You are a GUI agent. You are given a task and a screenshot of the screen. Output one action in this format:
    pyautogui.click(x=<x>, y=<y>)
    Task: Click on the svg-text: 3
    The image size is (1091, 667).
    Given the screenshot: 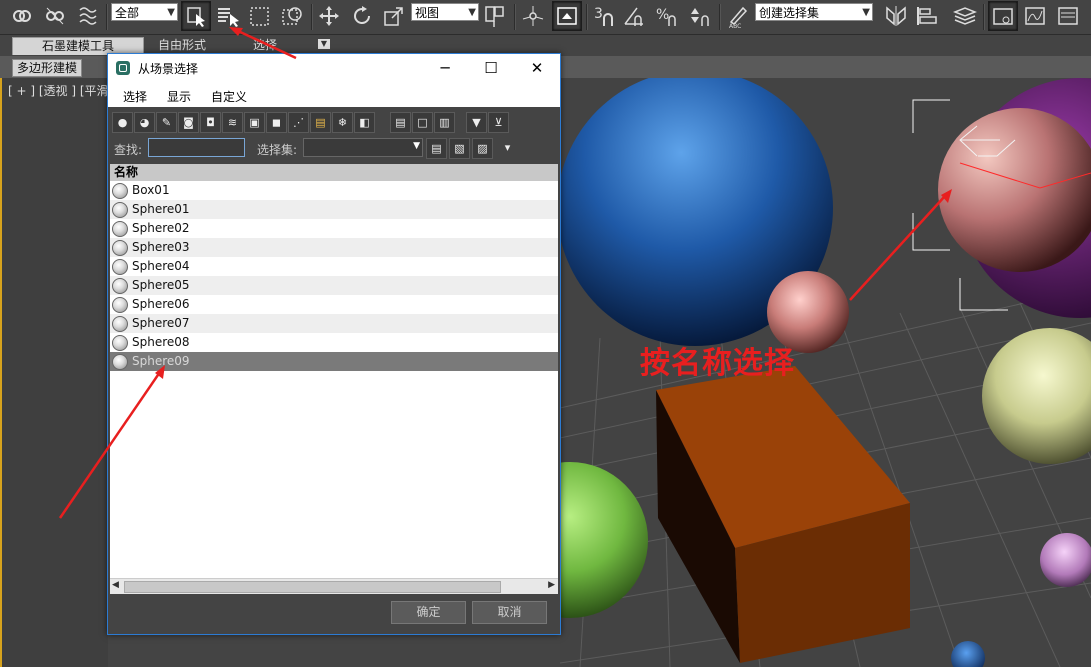 What is the action you would take?
    pyautogui.click(x=598, y=14)
    